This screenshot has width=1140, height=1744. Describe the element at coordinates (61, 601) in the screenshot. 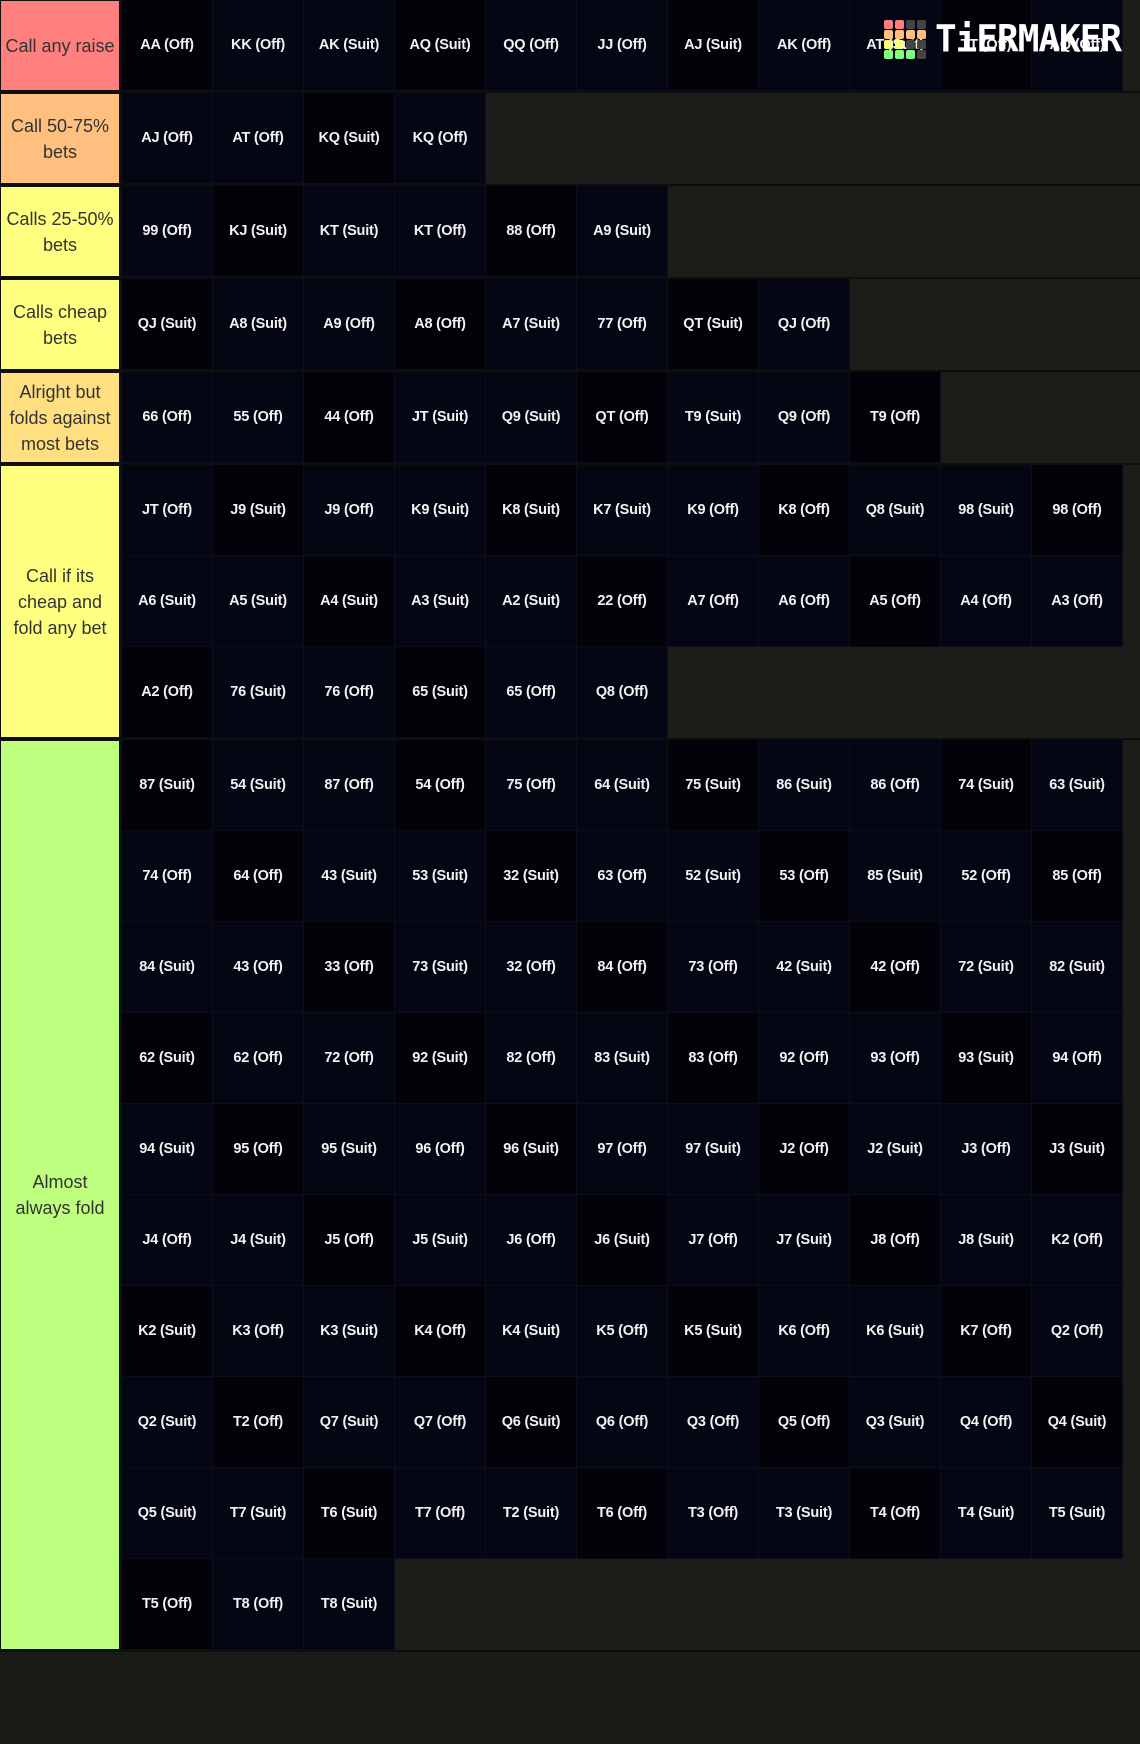

I see `tier-label: Call if its cheap and fold any bet` at that location.